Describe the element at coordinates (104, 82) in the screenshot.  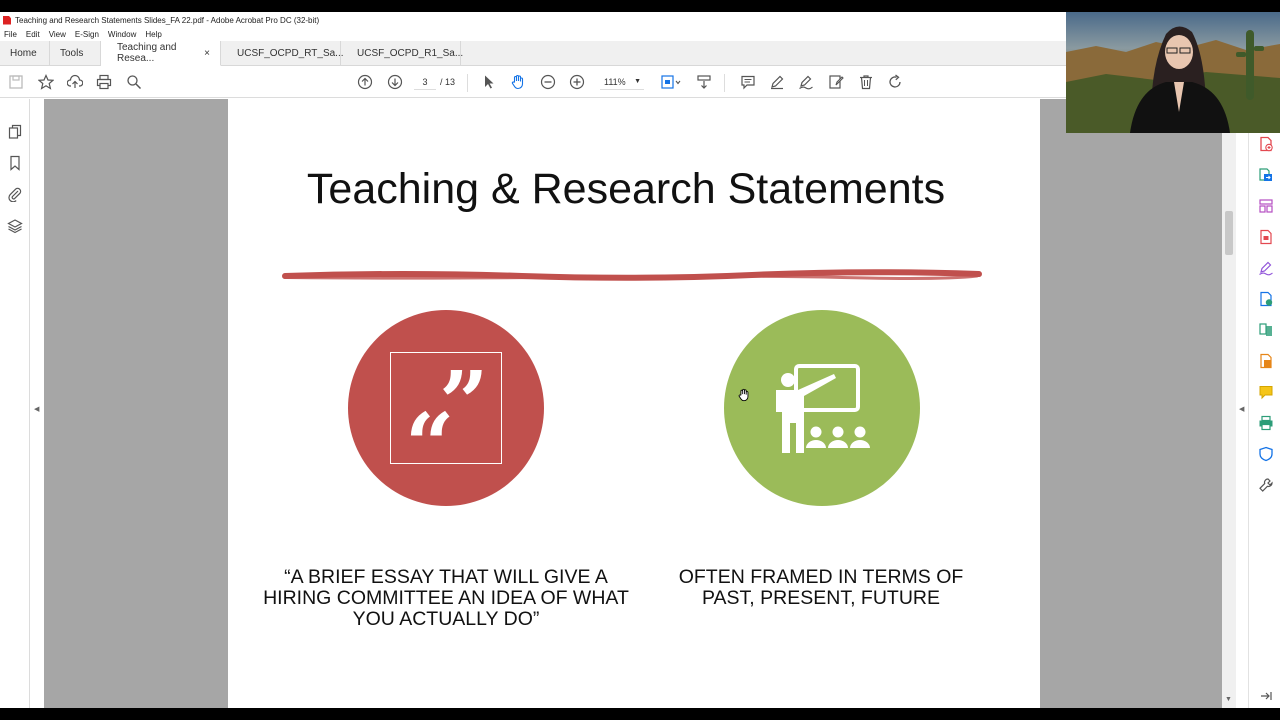
I see `print-icon` at that location.